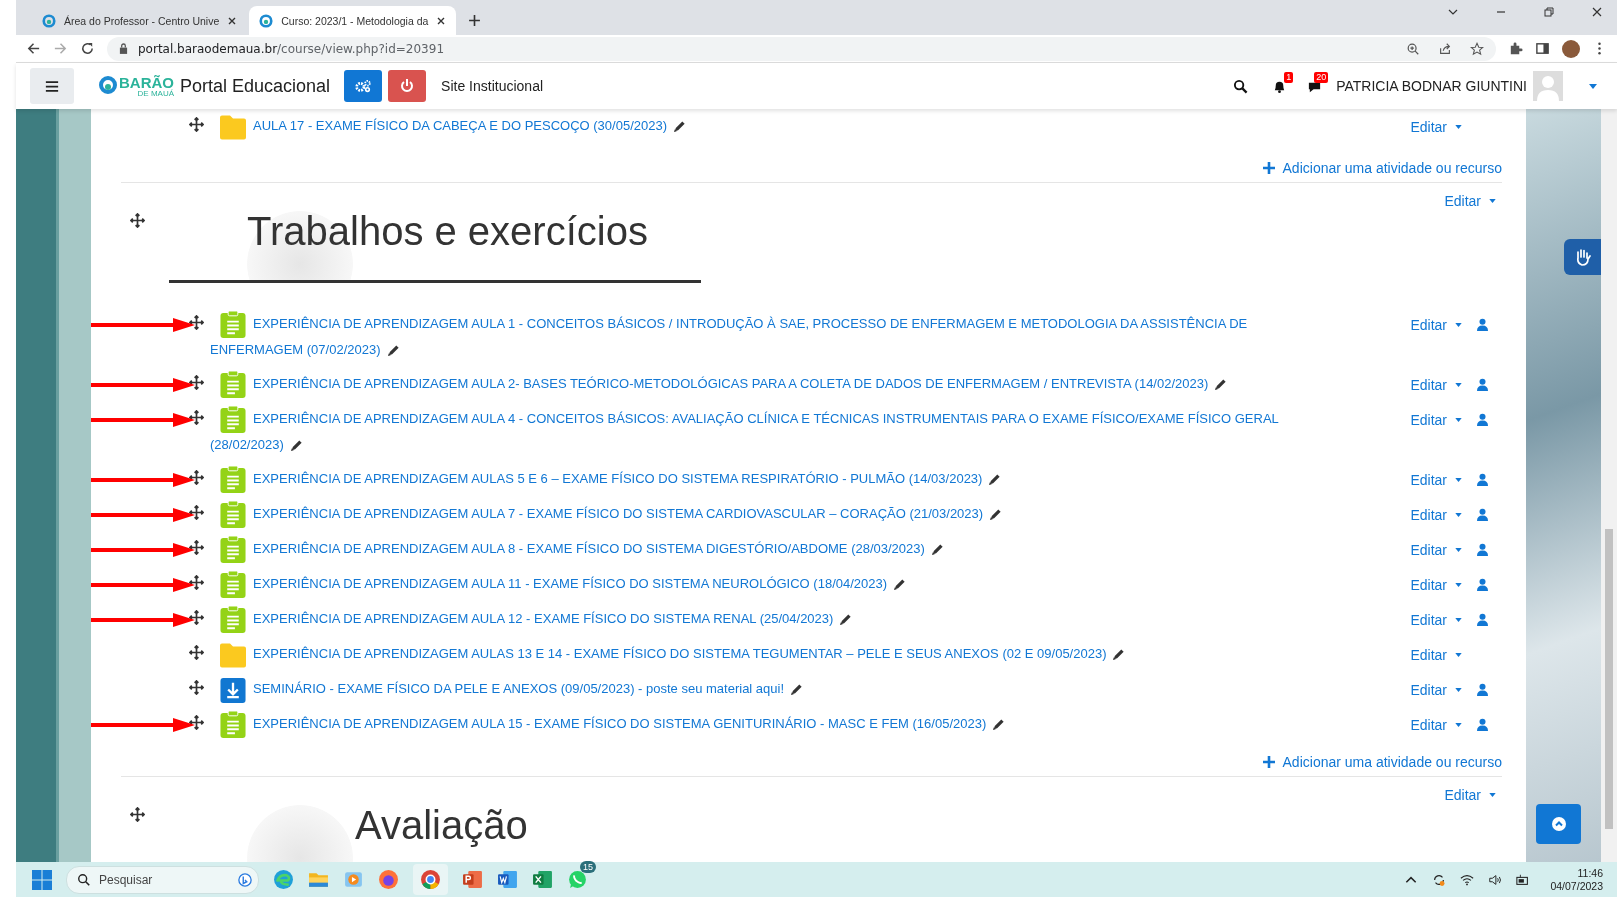 This screenshot has width=1617, height=897. I want to click on search-icon, so click(1241, 86).